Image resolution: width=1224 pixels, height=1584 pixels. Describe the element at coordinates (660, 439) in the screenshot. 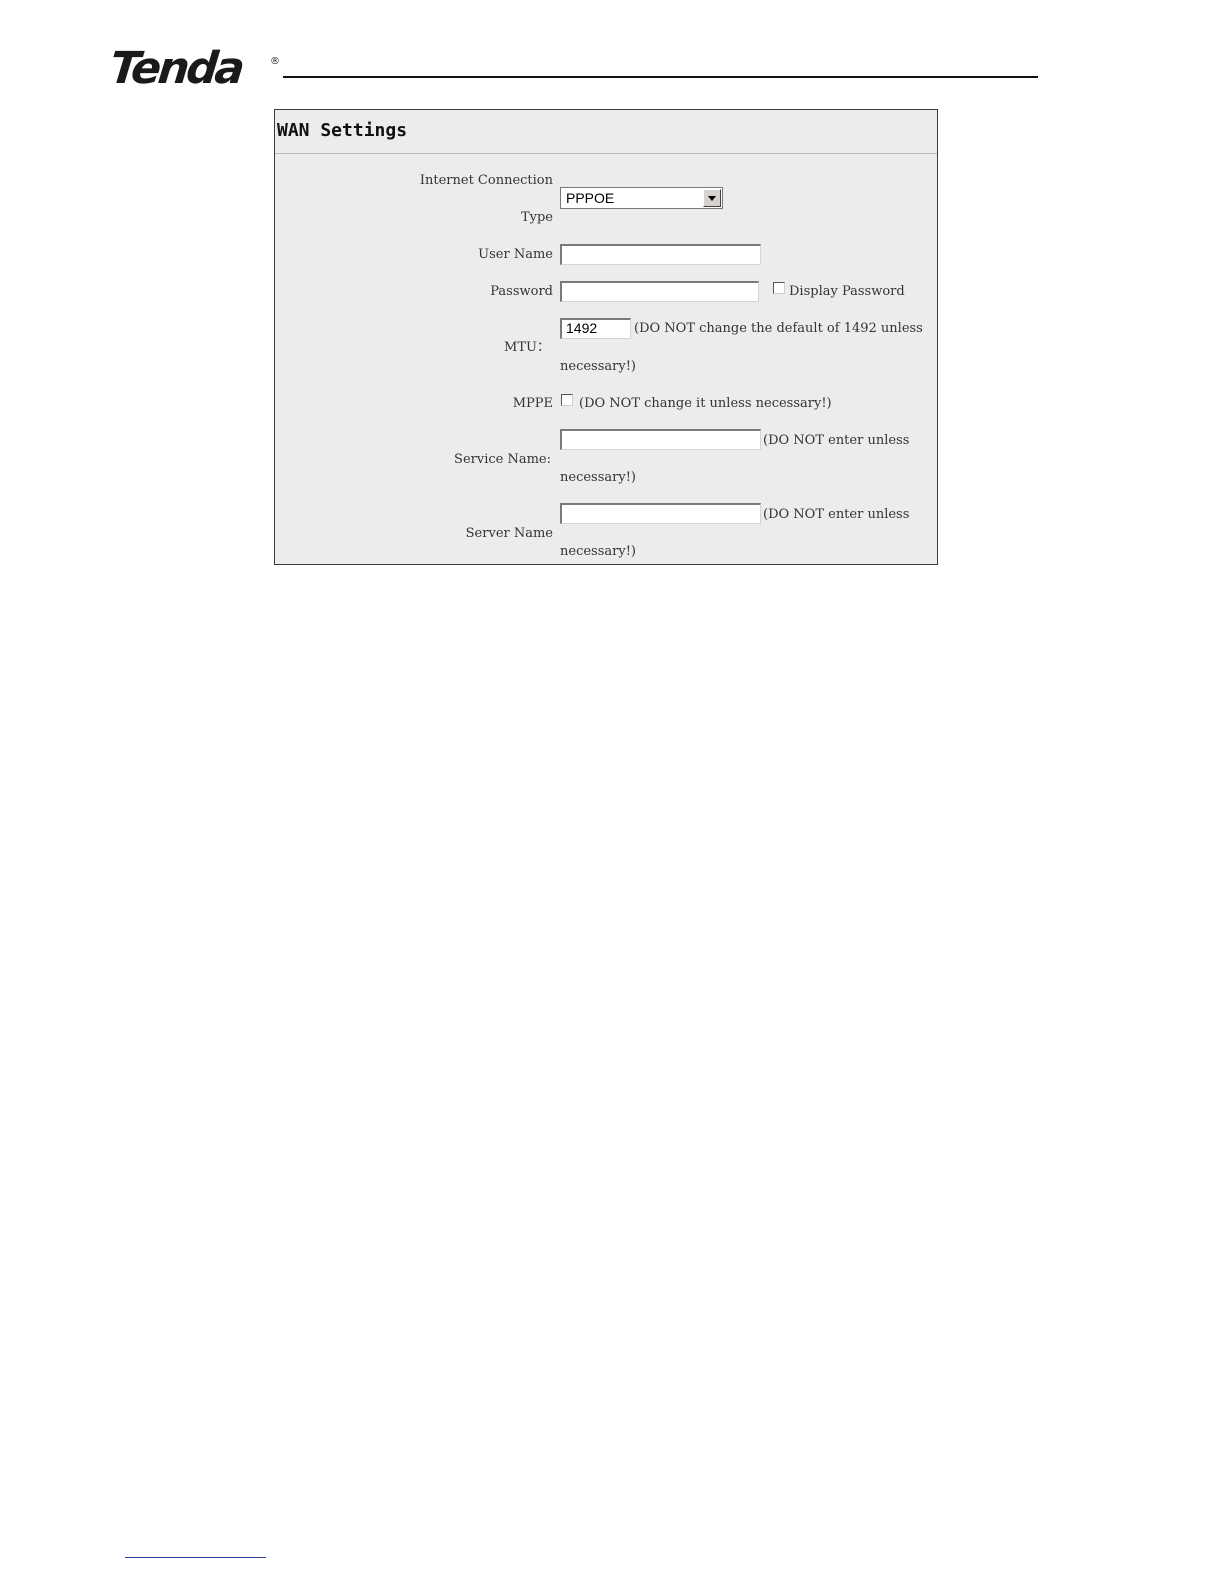

I see `service-name-input` at that location.